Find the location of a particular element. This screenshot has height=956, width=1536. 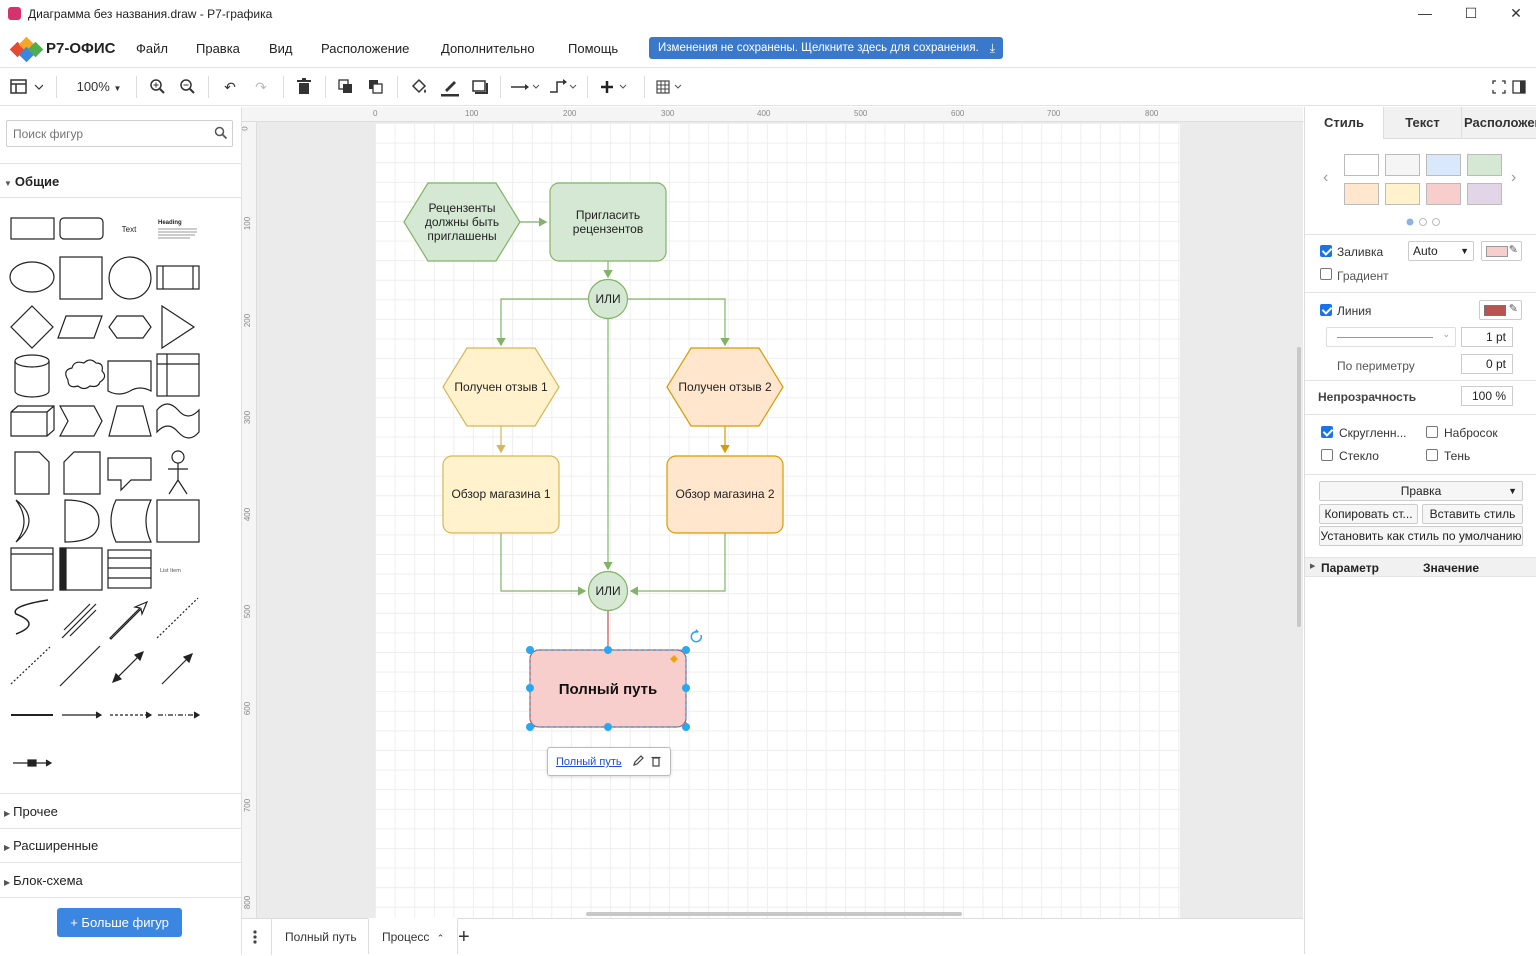

pencil-edit-icon is located at coordinates (638, 762).